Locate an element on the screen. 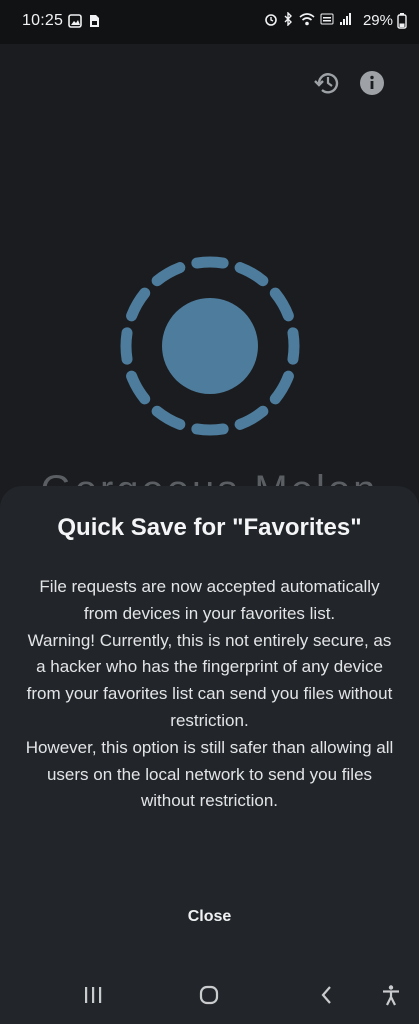 The height and width of the screenshot is (1024, 419). recent-apps-button is located at coordinates (93, 995).